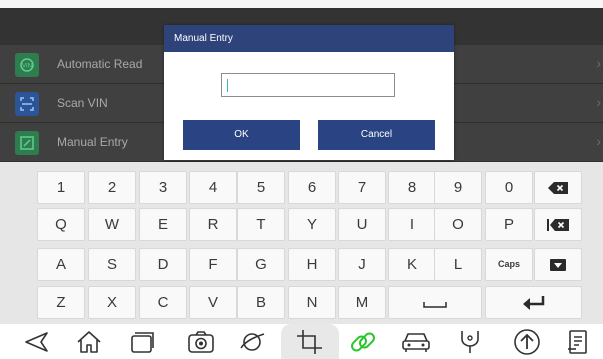 The width and height of the screenshot is (603, 359). I want to click on document-icon, so click(578, 341).